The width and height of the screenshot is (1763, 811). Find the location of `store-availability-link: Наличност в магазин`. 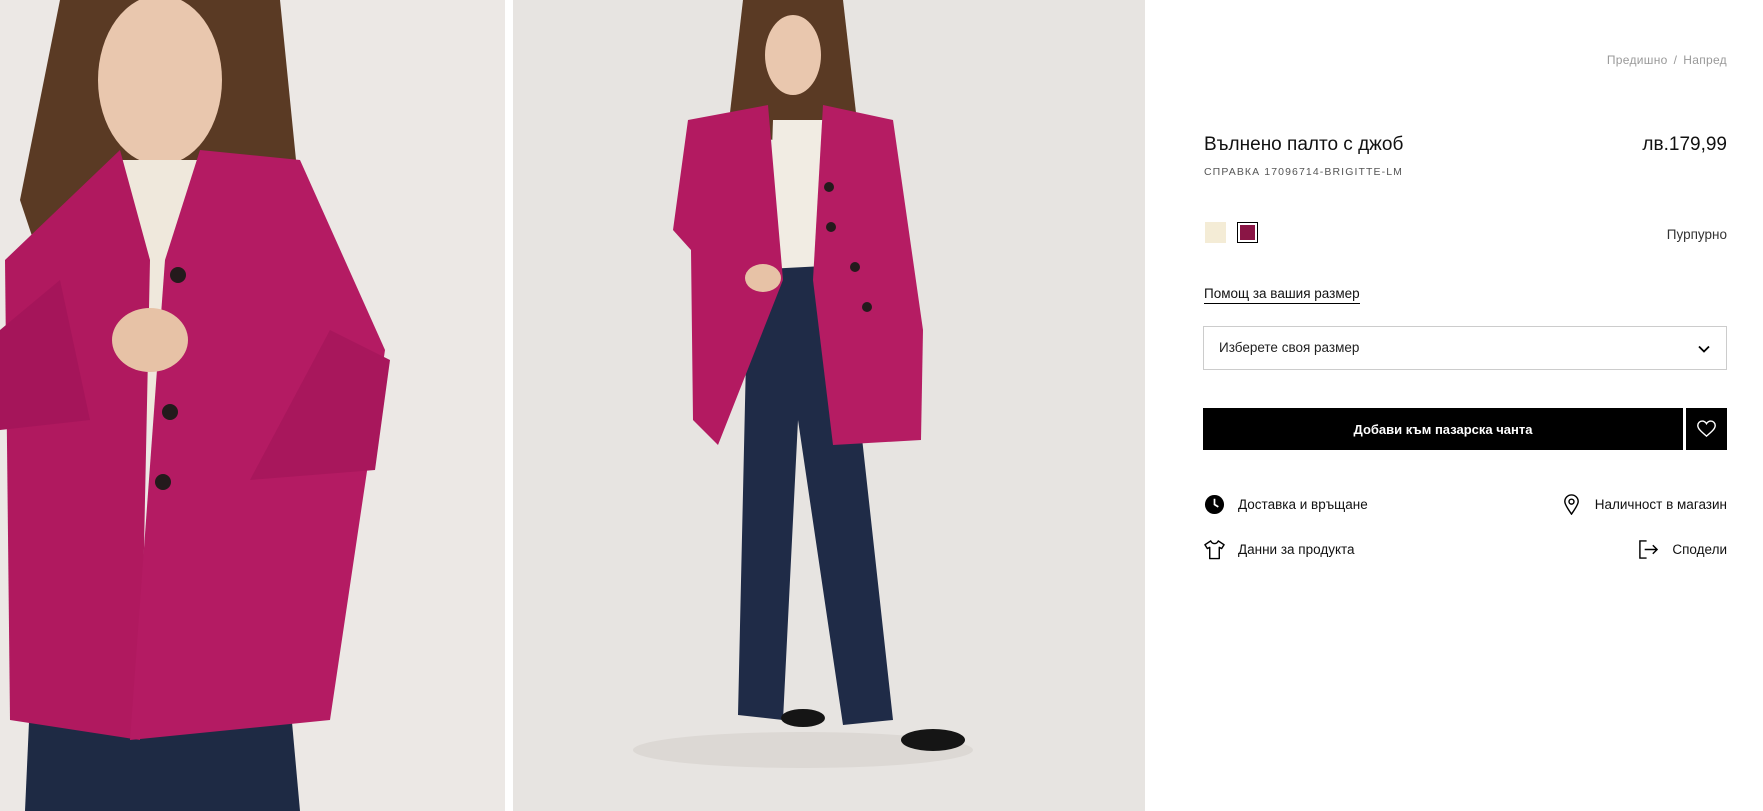

store-availability-link: Наличност в магазин is located at coordinates (1644, 504).